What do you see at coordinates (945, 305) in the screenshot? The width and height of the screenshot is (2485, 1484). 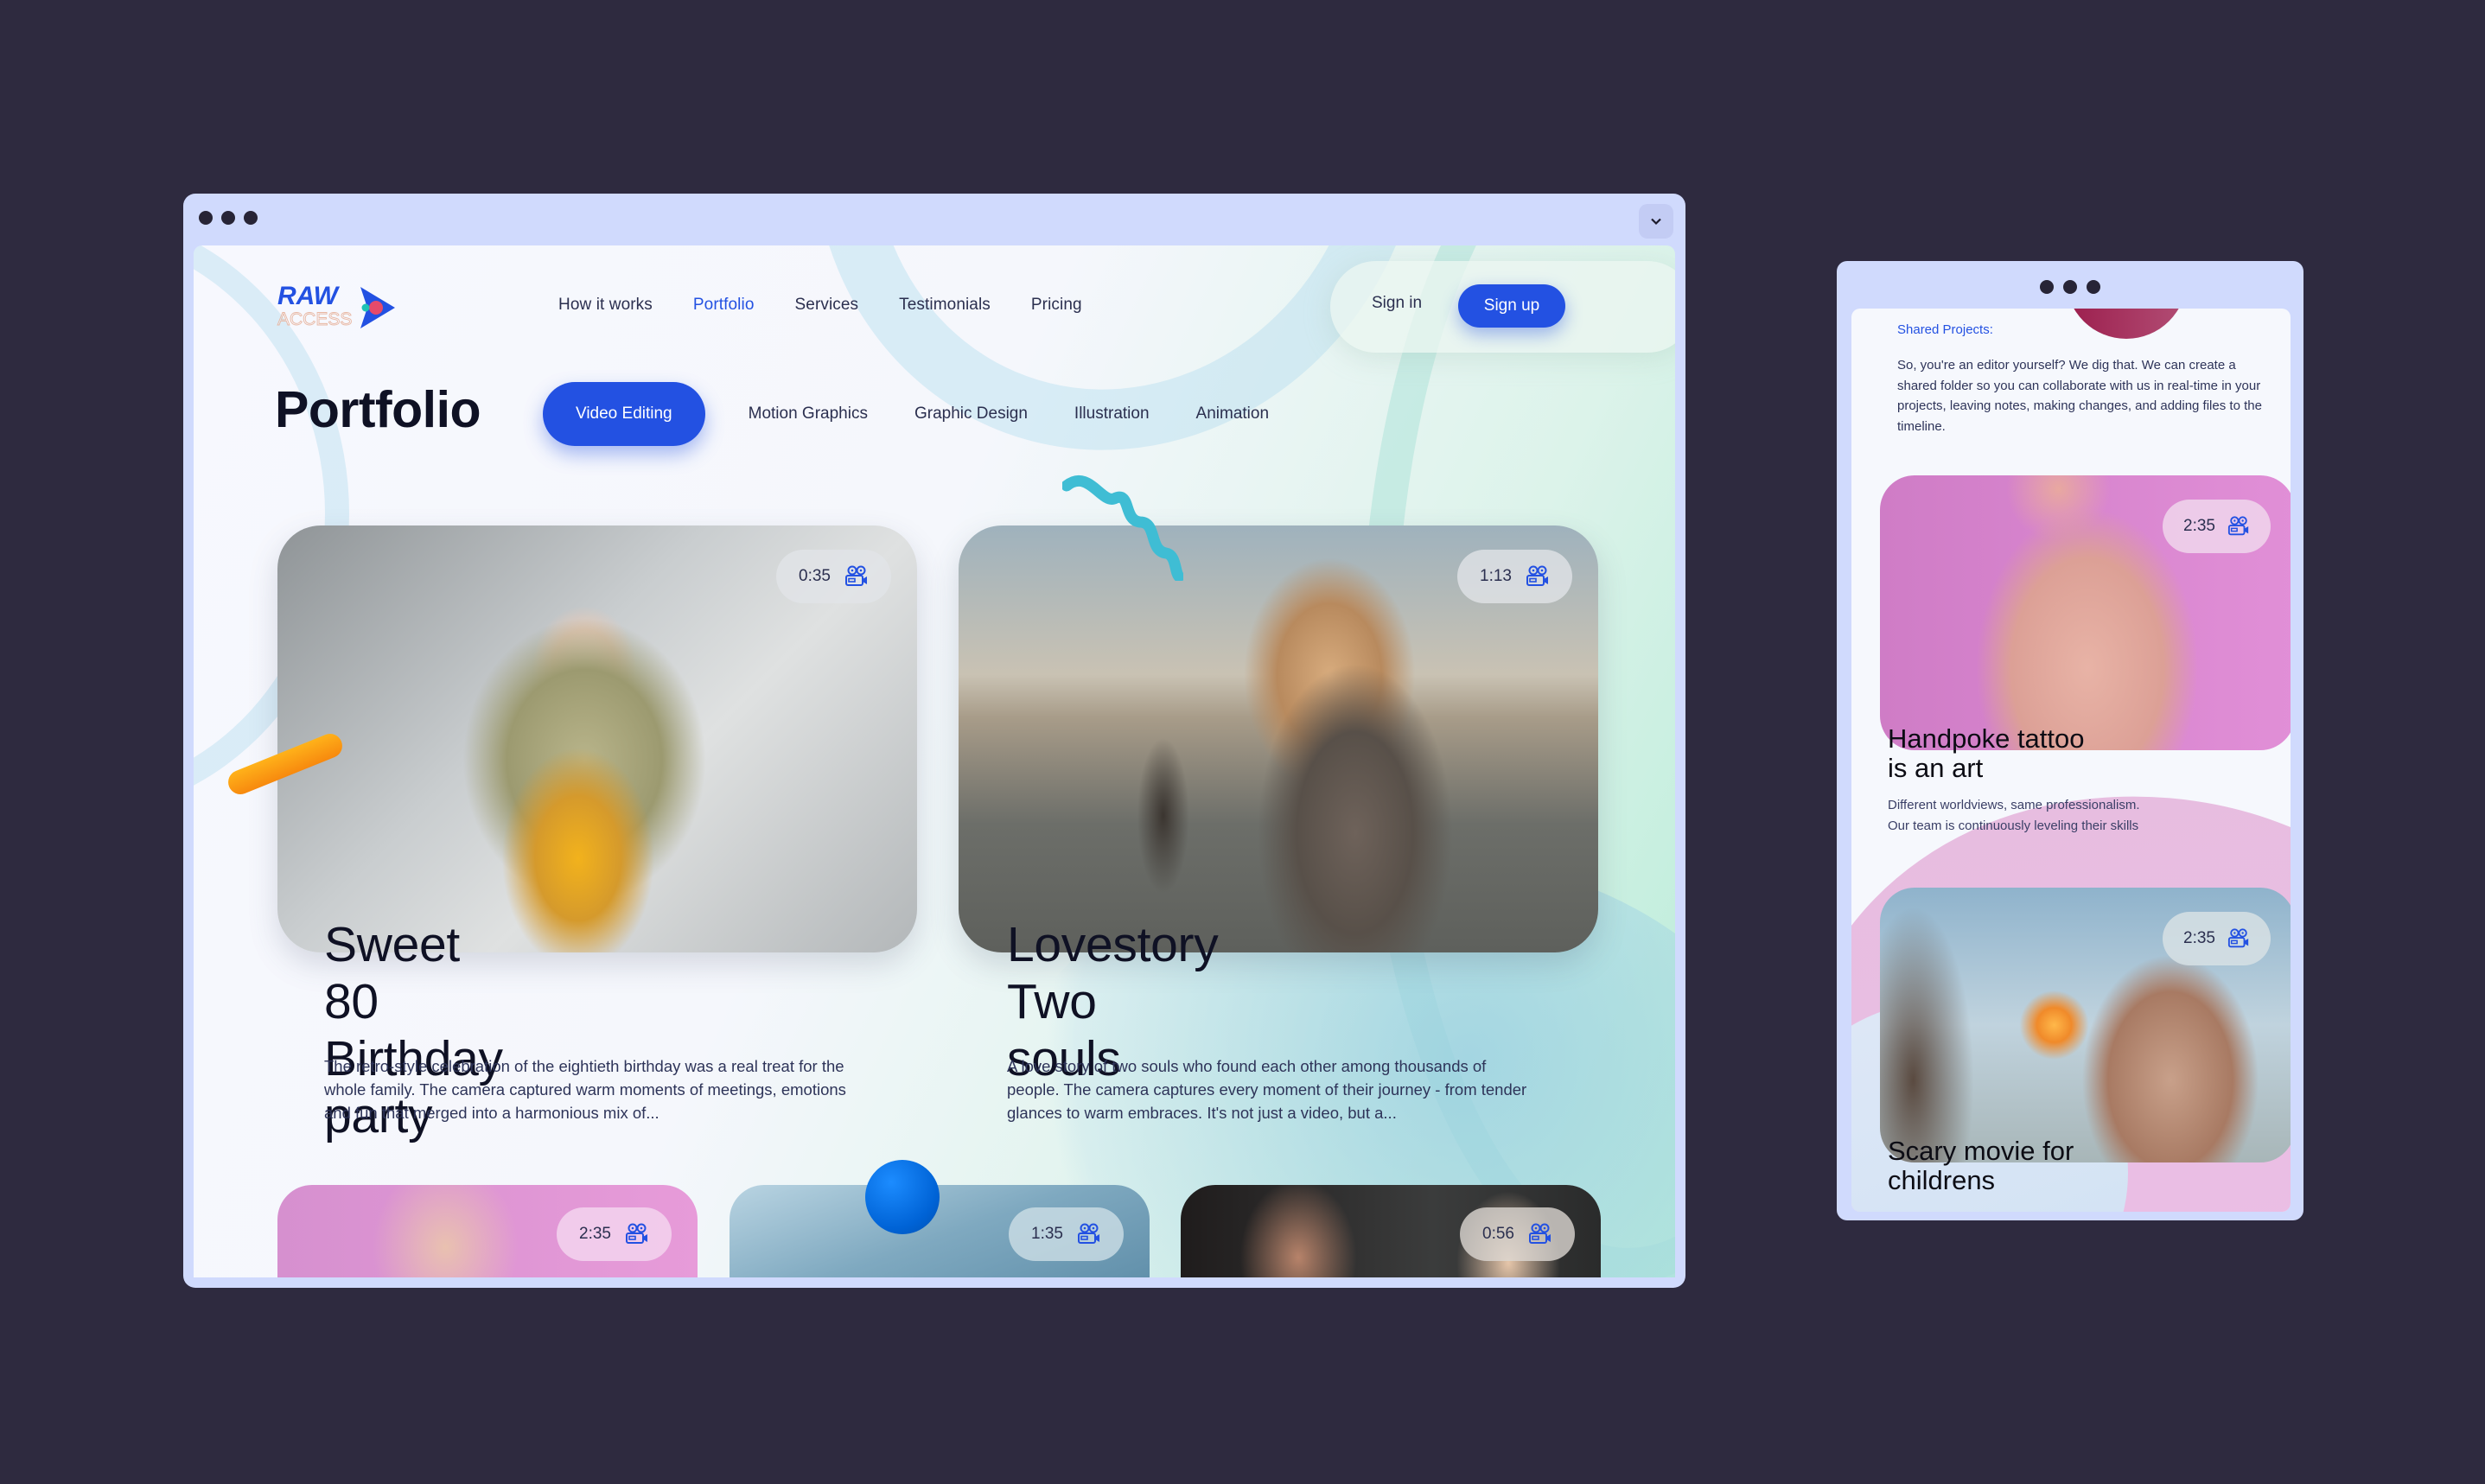 I see `nav-testimonials: Testimonials` at bounding box center [945, 305].